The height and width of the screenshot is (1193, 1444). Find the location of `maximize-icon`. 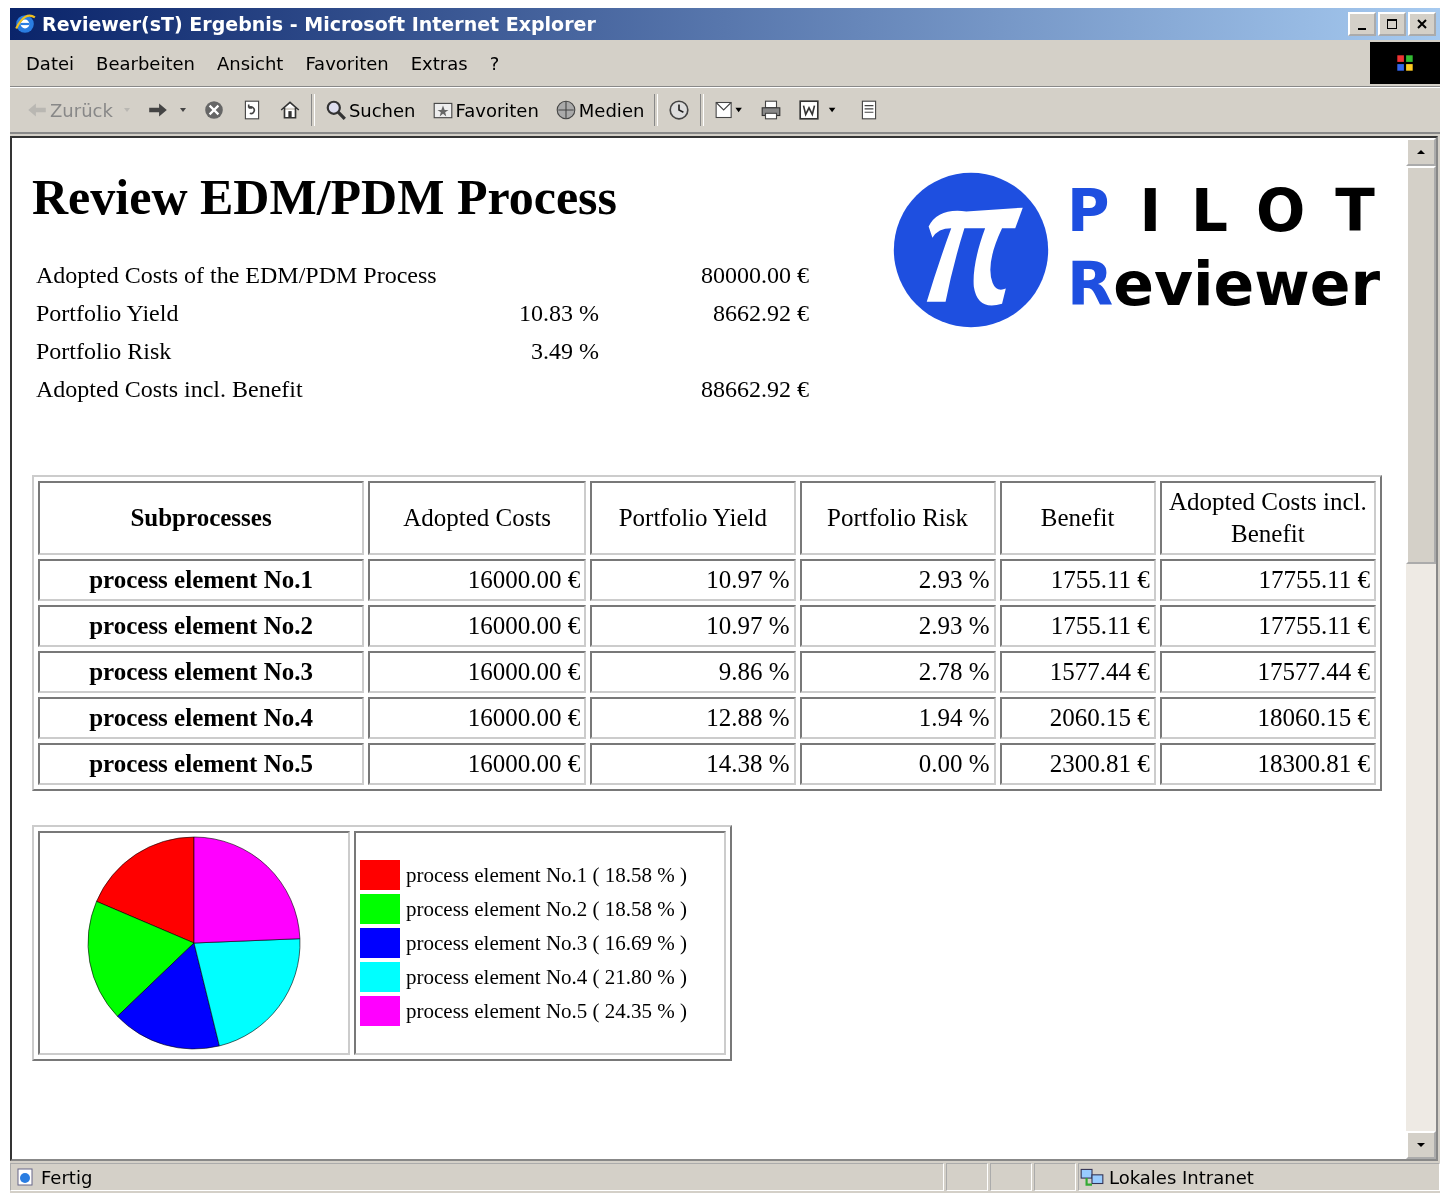

maximize-icon is located at coordinates (1392, 24).